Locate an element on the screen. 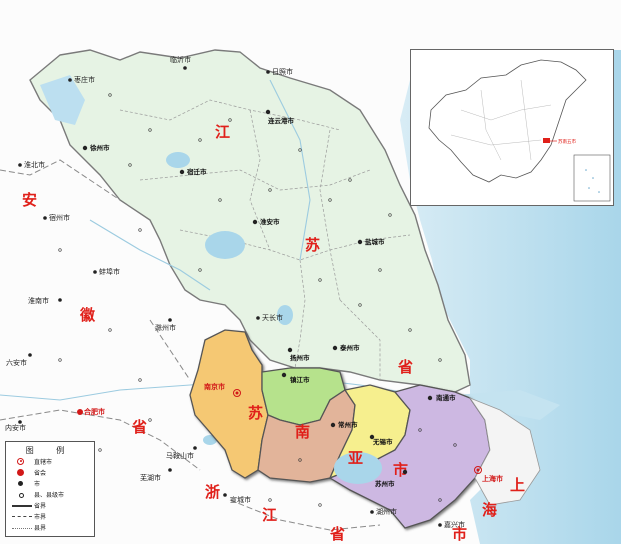 The width and height of the screenshot is (621, 544). char-hui: 徽 is located at coordinates (87, 315).